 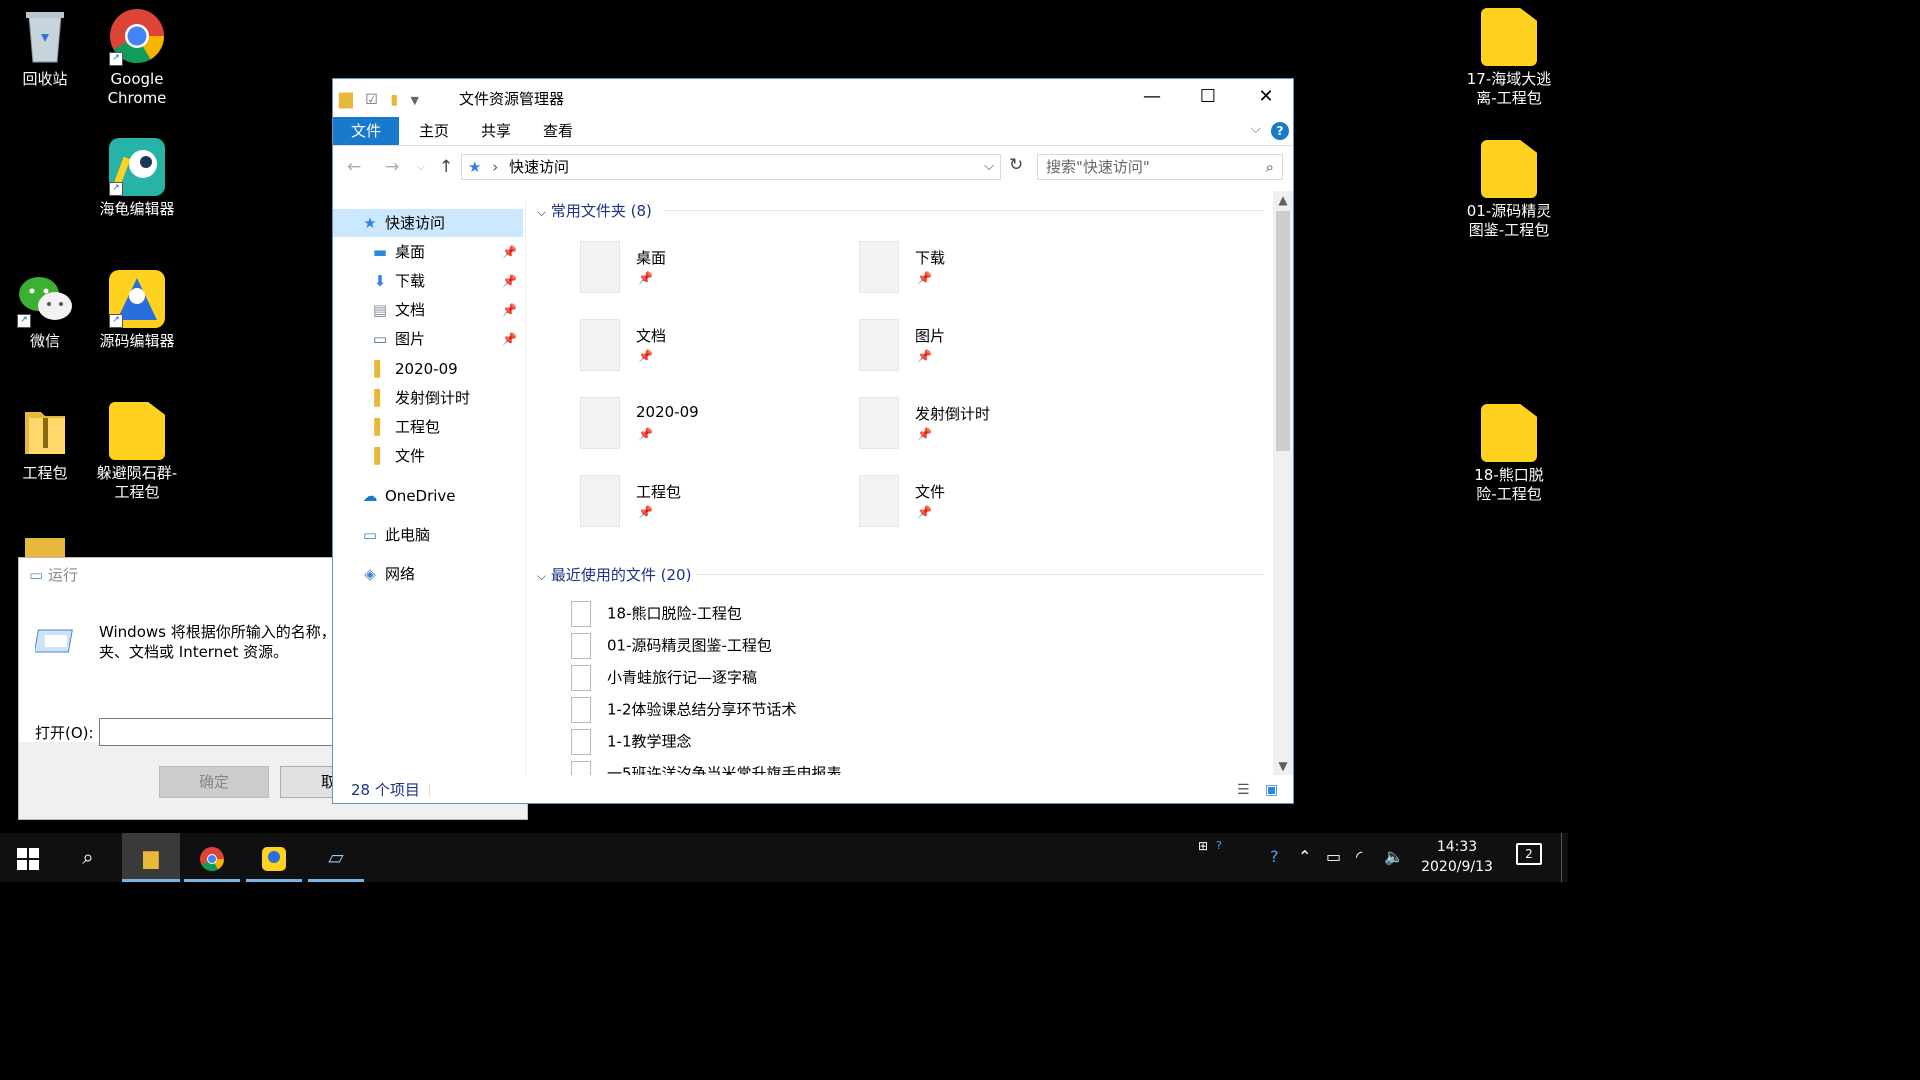 I want to click on details-view-icon: ☰, so click(x=1243, y=790).